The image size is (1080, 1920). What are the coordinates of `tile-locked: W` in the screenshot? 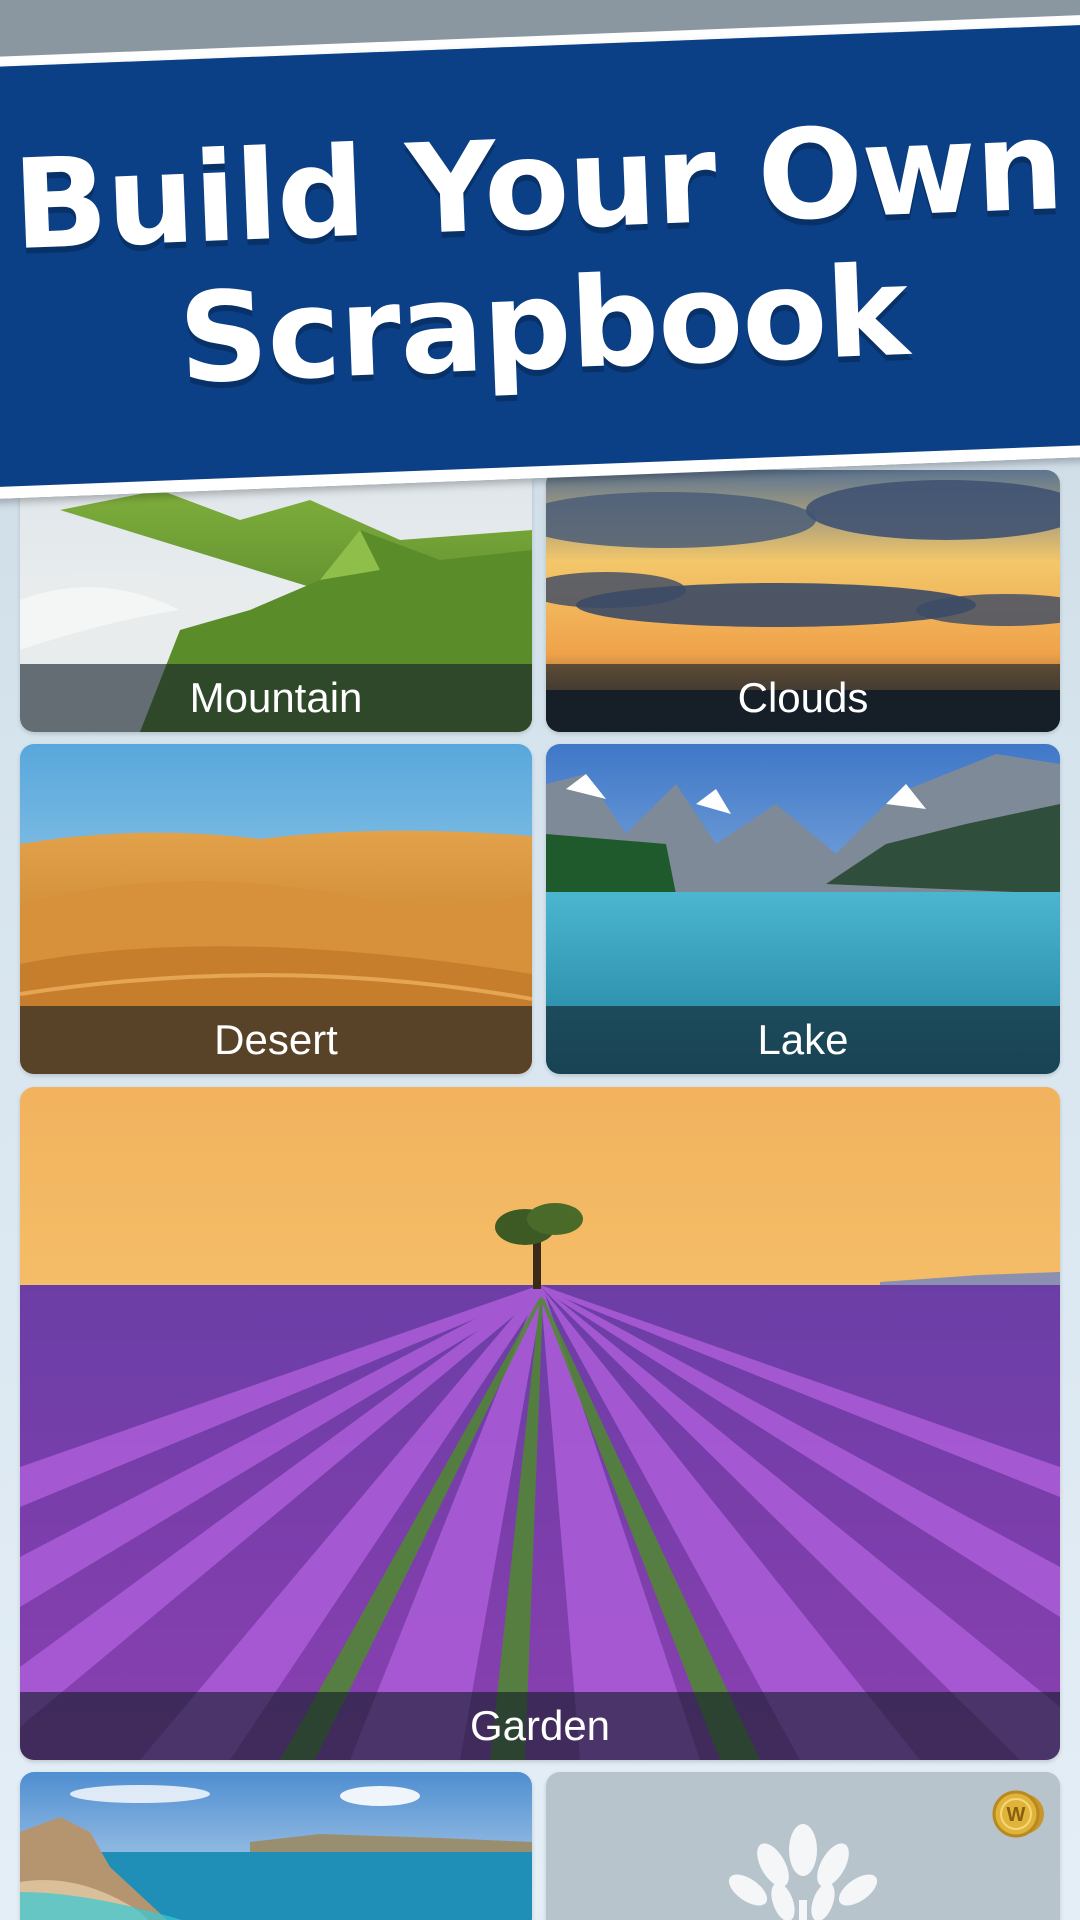 It's located at (803, 1846).